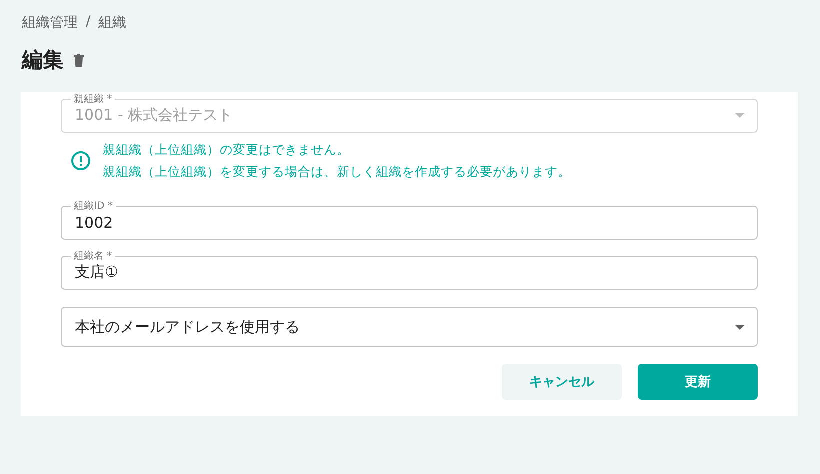  What do you see at coordinates (698, 382) in the screenshot?
I see `update-button: 更新` at bounding box center [698, 382].